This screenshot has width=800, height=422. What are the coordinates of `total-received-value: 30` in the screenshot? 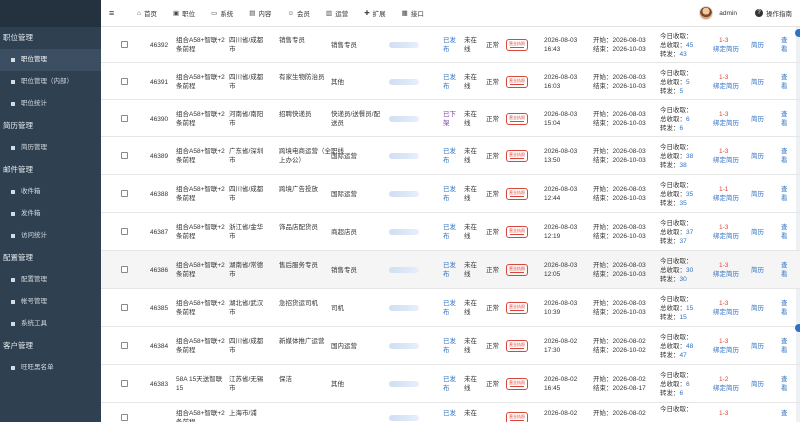 It's located at (689, 270).